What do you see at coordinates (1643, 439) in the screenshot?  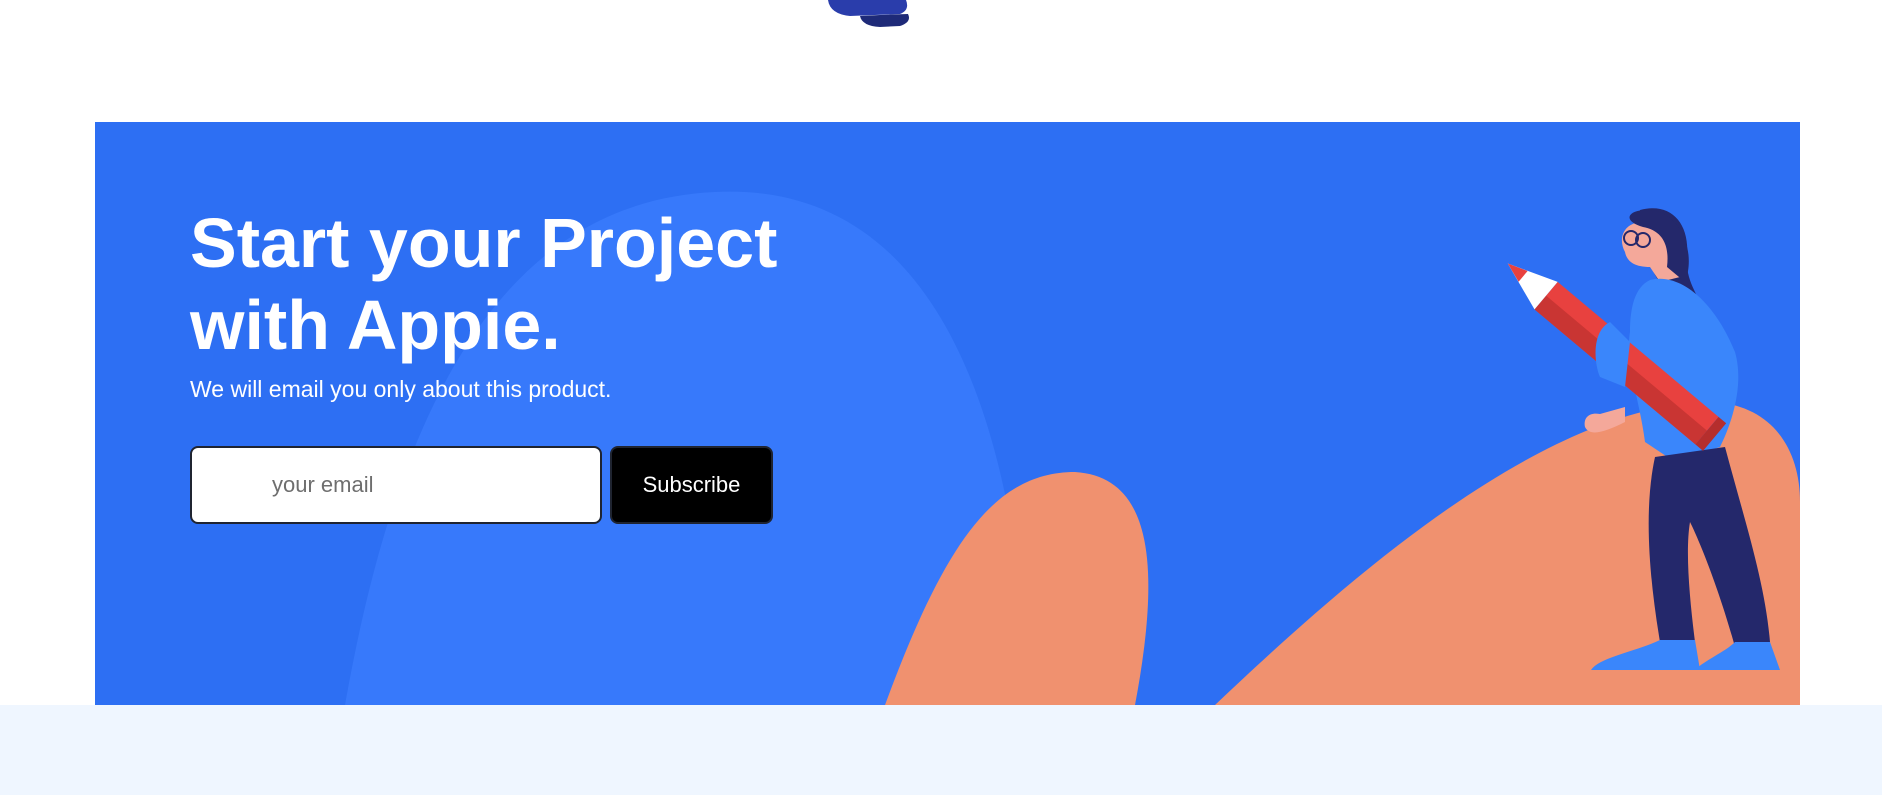 I see `woman-holding-pencil-illustration` at bounding box center [1643, 439].